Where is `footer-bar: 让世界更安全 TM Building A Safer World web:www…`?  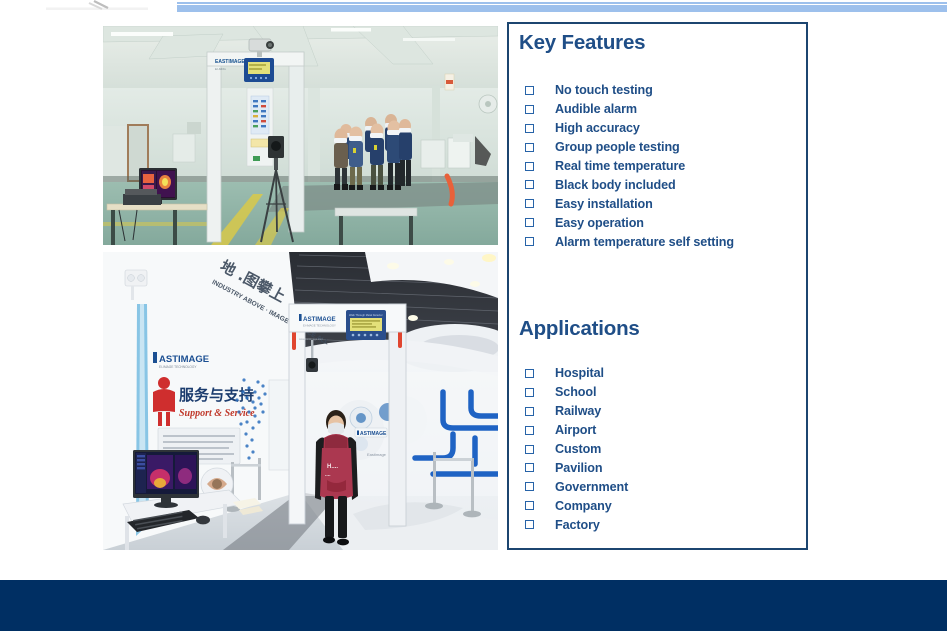 footer-bar: 让世界更安全 TM Building A Safer World web:www… is located at coordinates (473, 605).